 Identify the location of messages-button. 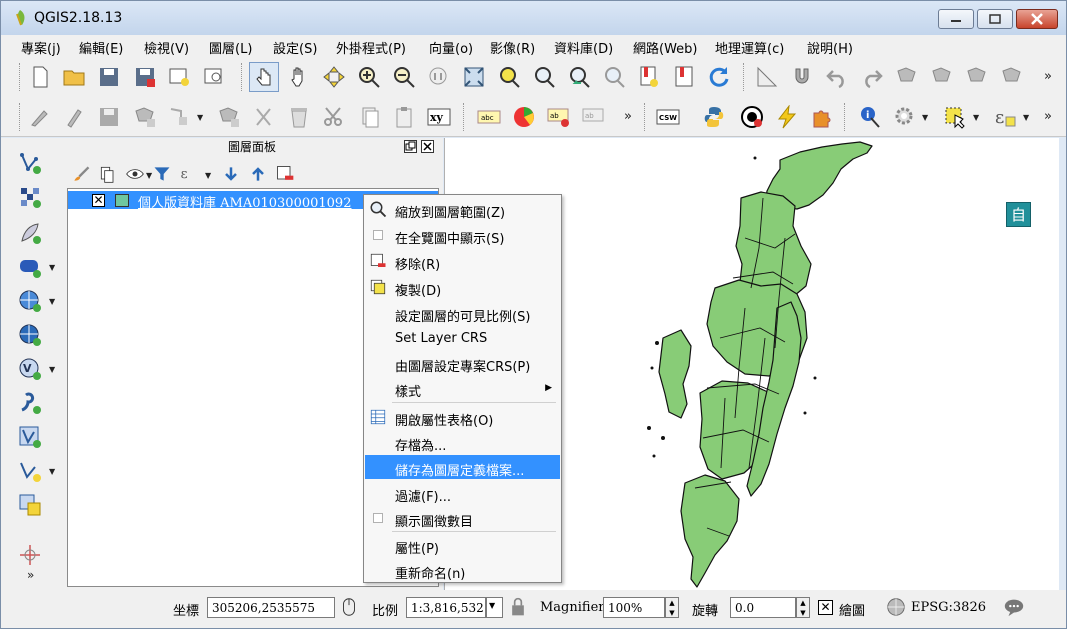
(1014, 607).